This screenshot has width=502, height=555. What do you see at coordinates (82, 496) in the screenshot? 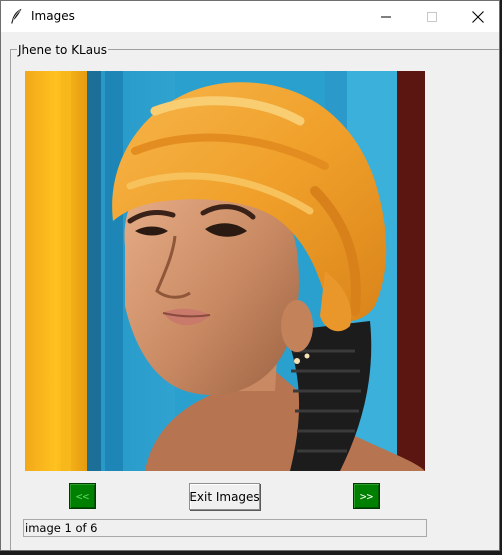
I see `previous-button: <<` at bounding box center [82, 496].